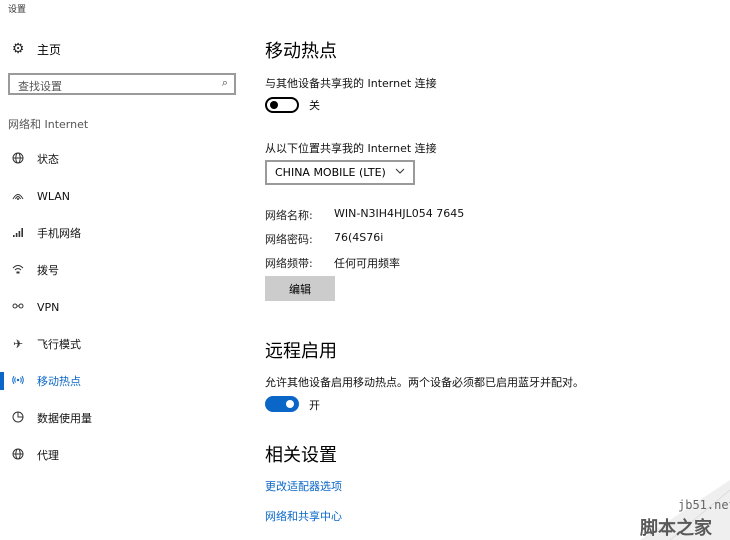 This screenshot has width=730, height=540. I want to click on sidebar-item-data-usage: 数据使用量, so click(125, 418).